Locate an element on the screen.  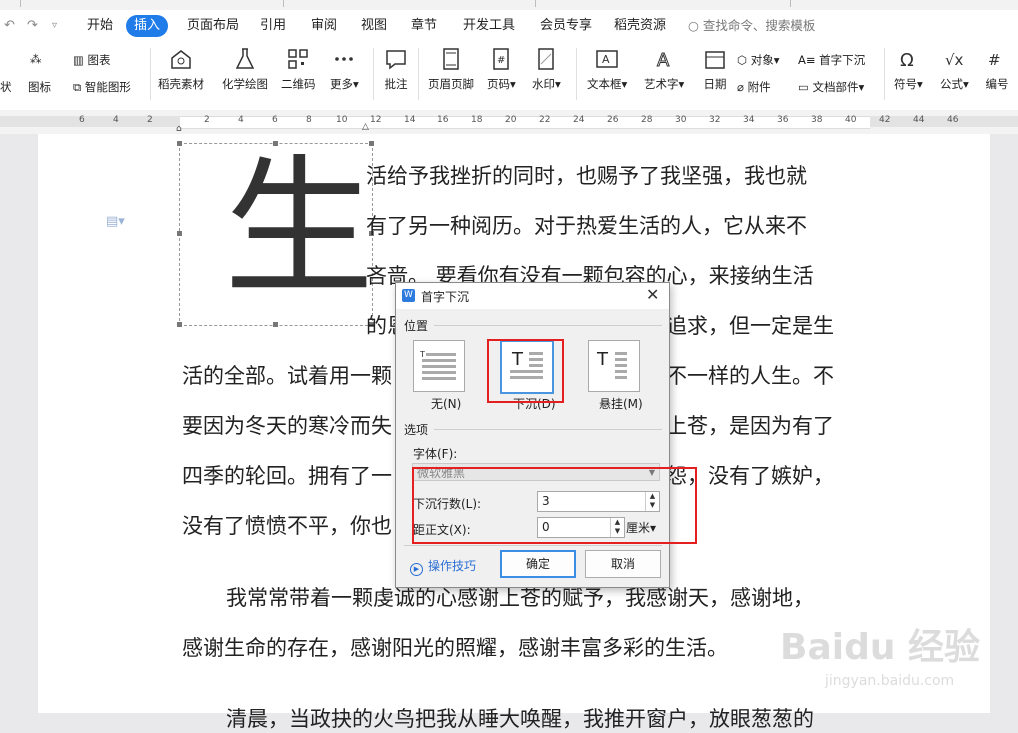
smart-graphic-icon: ⧉ is located at coordinates (77, 87).